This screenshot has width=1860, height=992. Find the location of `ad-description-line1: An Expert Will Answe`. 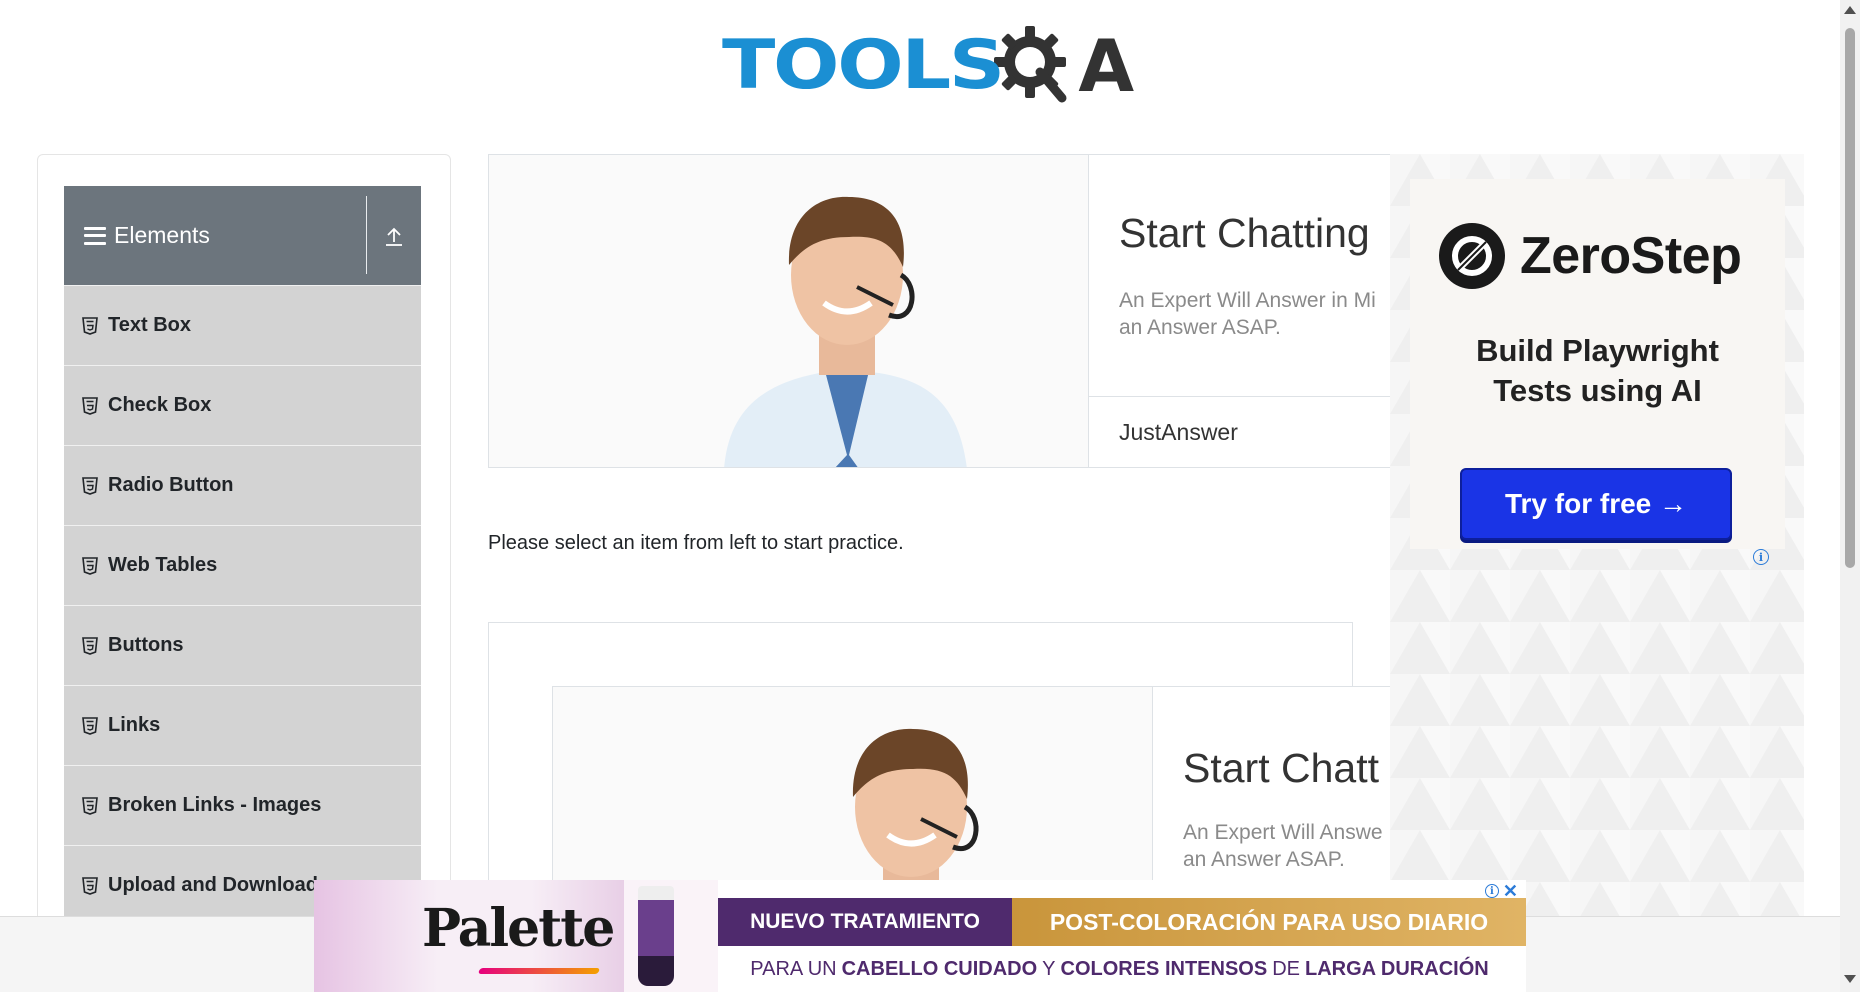

ad-description-line1: An Expert Will Answe is located at coordinates (1283, 832).